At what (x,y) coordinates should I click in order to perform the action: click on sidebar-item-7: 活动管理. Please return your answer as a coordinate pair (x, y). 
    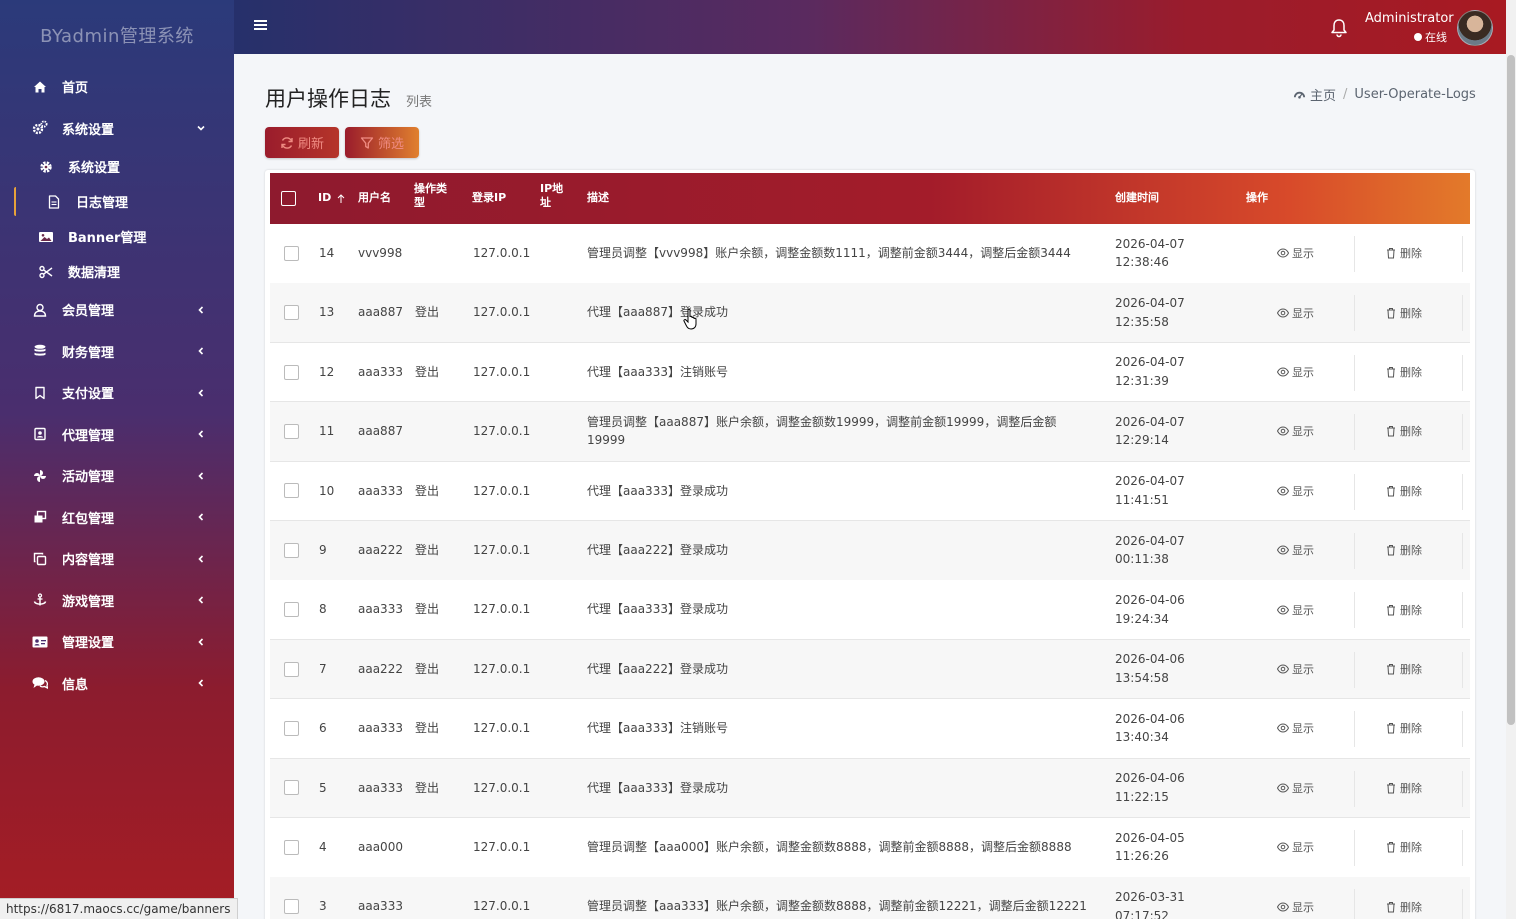
    Looking at the image, I should click on (117, 476).